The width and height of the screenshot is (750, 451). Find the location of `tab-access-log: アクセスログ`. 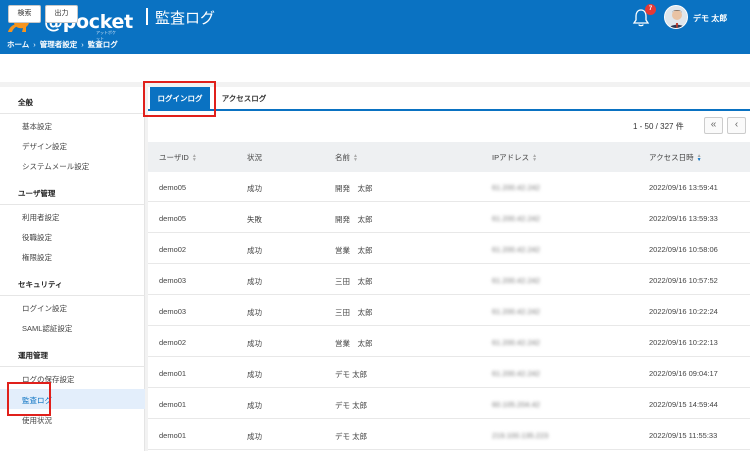

tab-access-log: アクセスログ is located at coordinates (244, 99).